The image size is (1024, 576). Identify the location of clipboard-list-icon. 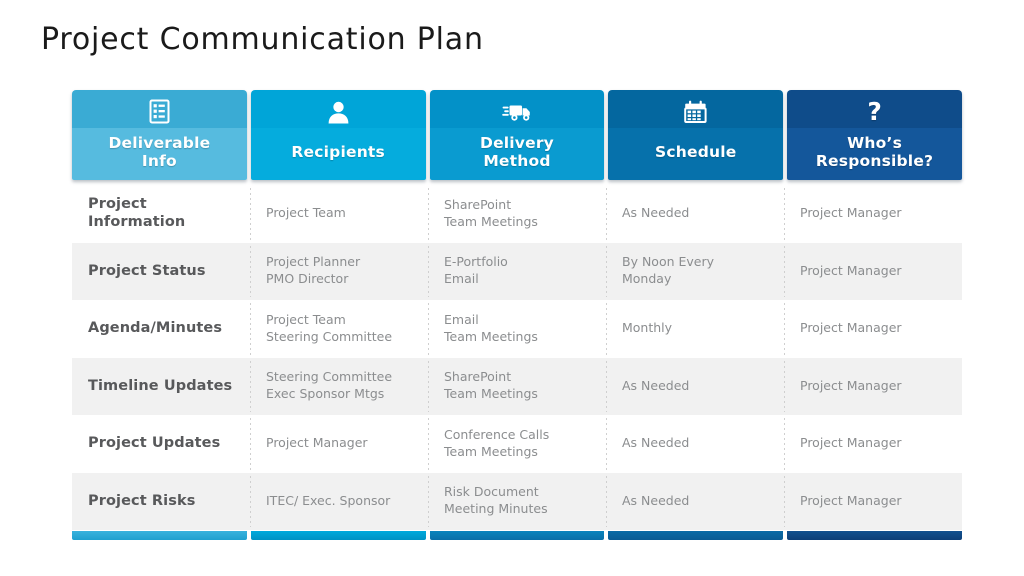
(159, 109).